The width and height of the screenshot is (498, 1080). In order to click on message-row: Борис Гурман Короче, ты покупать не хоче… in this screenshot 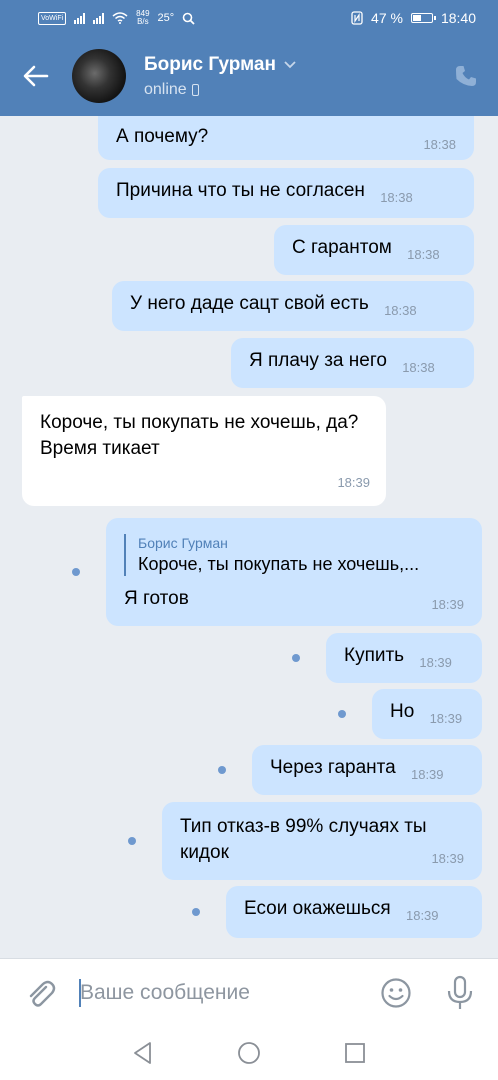, I will do `click(277, 572)`.